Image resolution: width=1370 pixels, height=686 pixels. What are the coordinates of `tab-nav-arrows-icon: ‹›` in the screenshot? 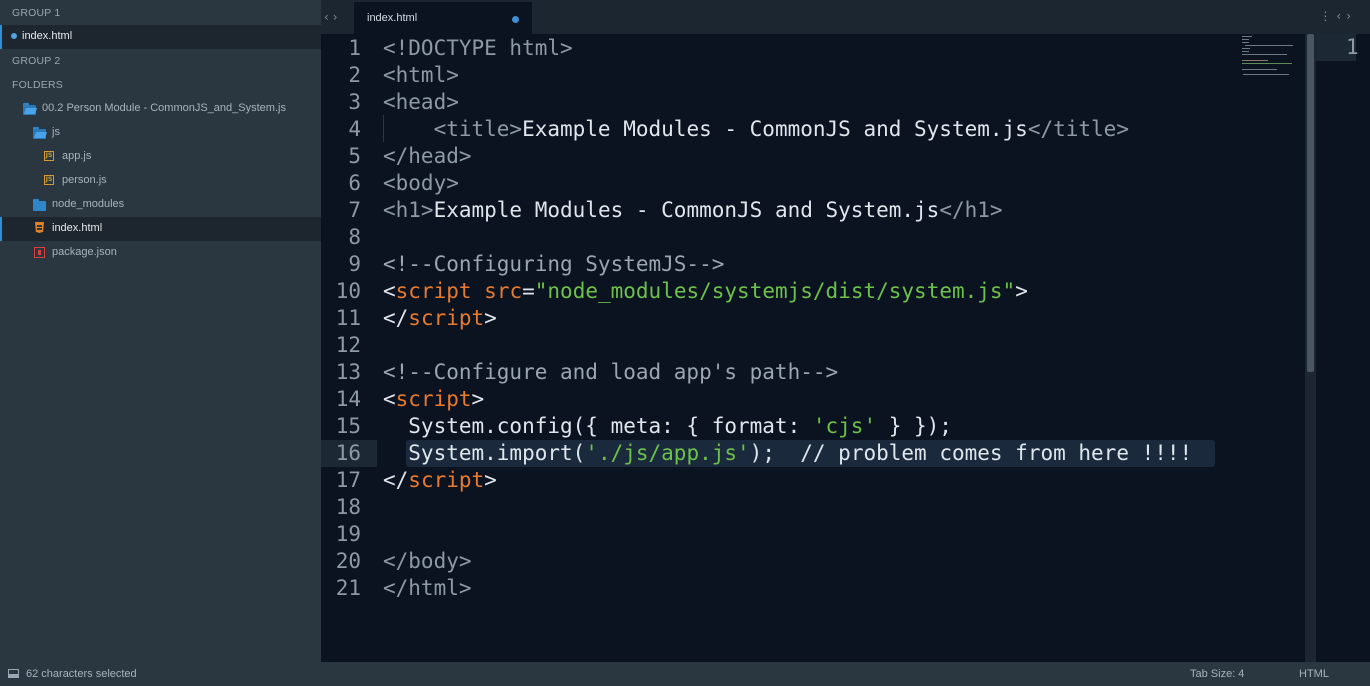 It's located at (333, 17).